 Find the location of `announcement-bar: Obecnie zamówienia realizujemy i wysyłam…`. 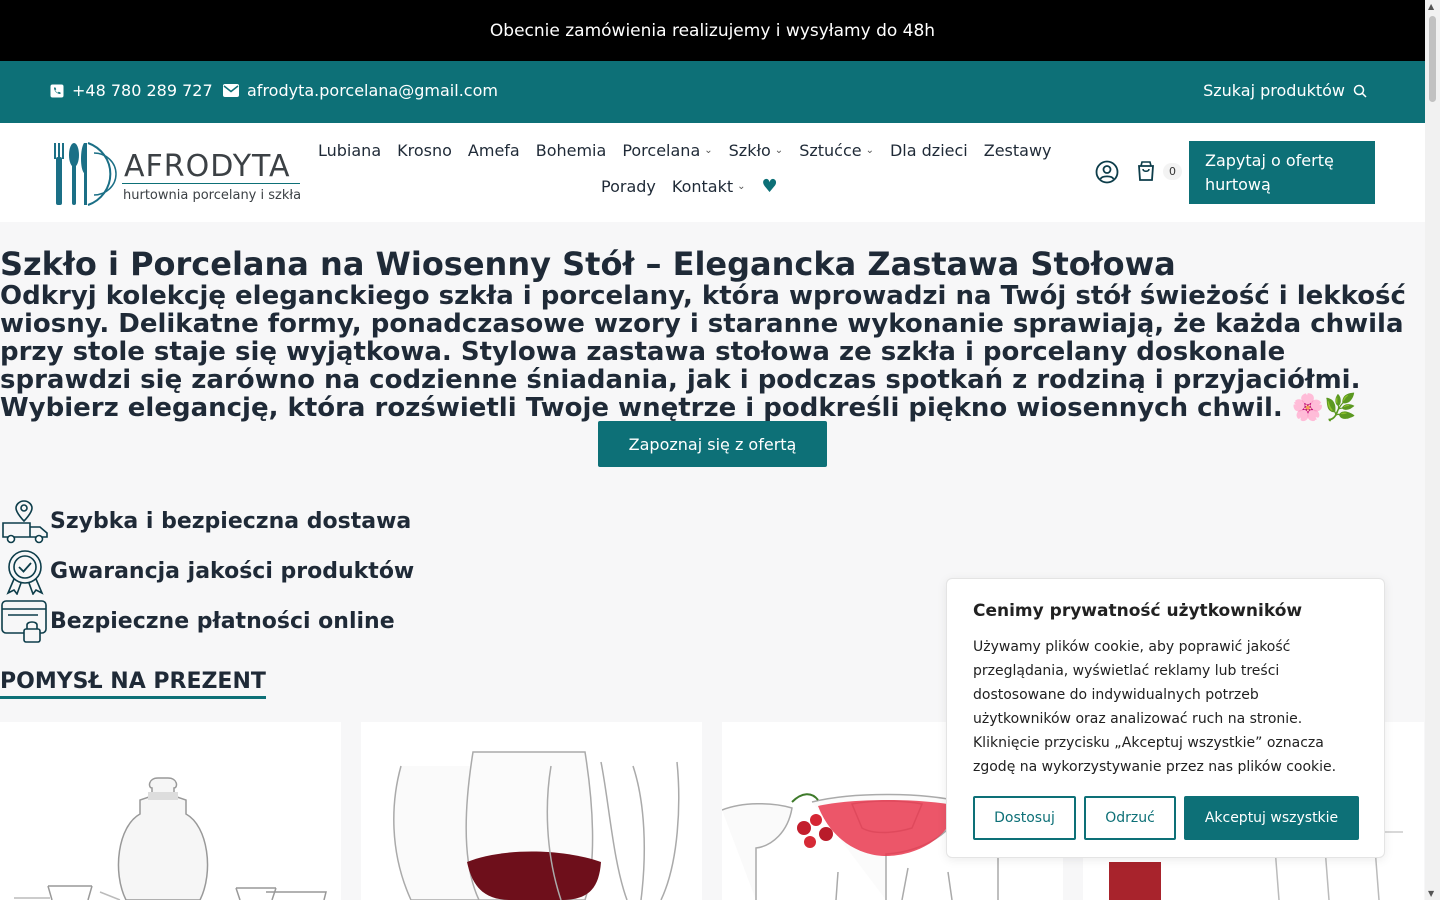

announcement-bar: Obecnie zamówienia realizujemy i wysyłam… is located at coordinates (712, 30).